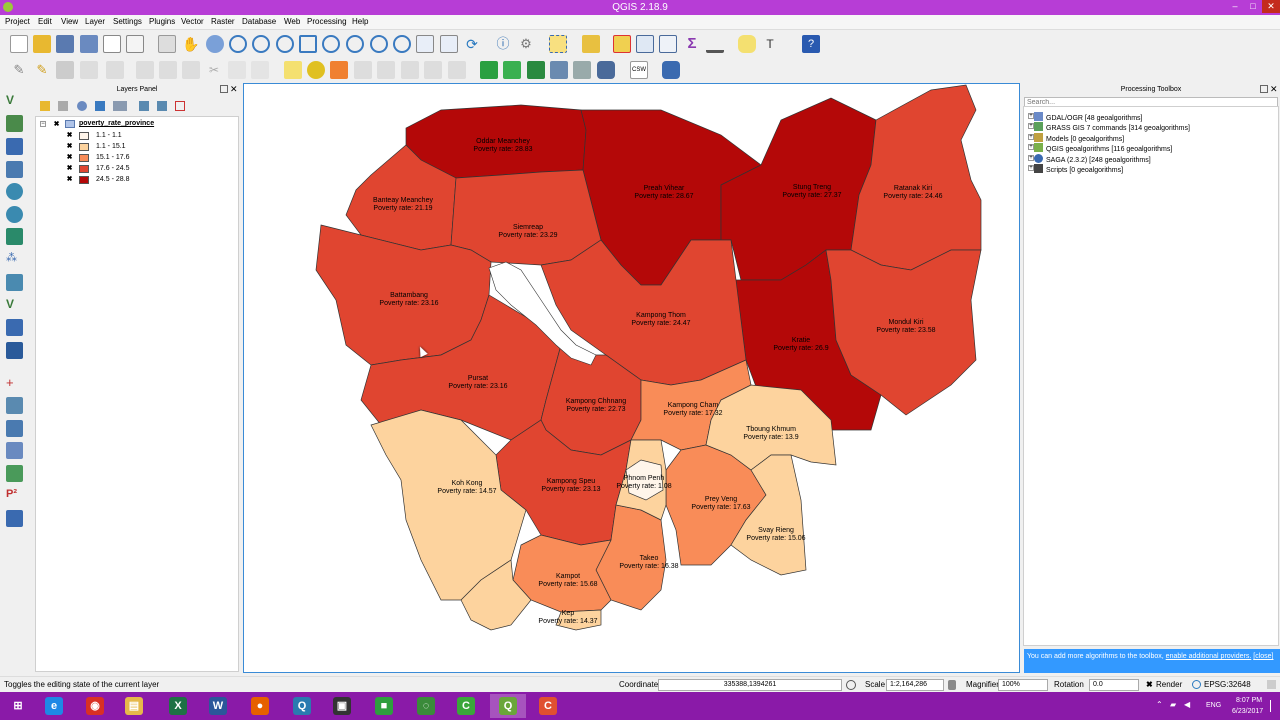 The image size is (1280, 720). Describe the element at coordinates (433, 70) in the screenshot. I see `rotate-label-icon` at that location.